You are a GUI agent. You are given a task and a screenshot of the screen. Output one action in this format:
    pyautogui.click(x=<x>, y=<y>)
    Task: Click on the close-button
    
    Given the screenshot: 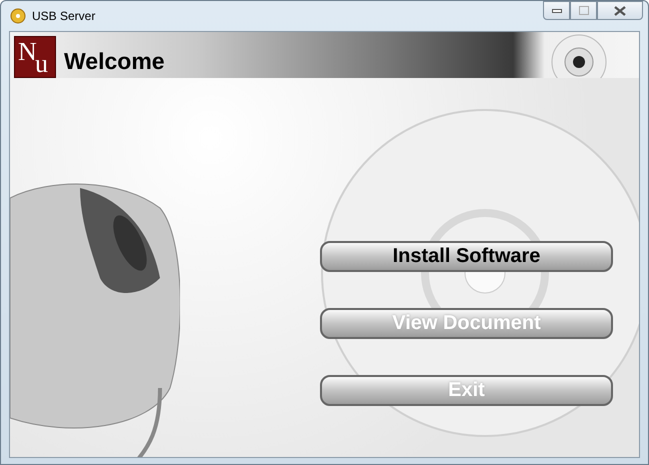 What is the action you would take?
    pyautogui.click(x=620, y=10)
    